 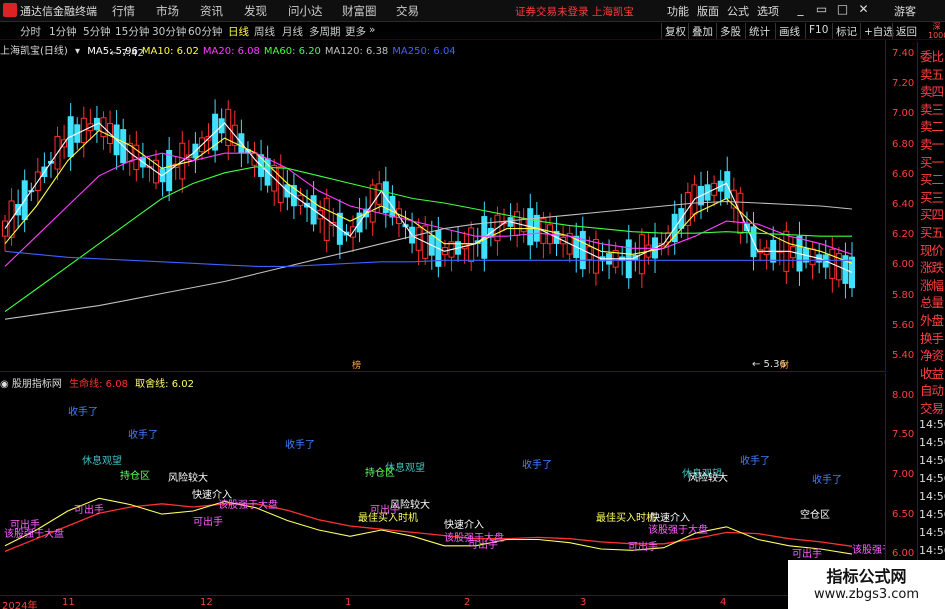 What do you see at coordinates (675, 31) in the screenshot?
I see `adjust-button: 复权` at bounding box center [675, 31].